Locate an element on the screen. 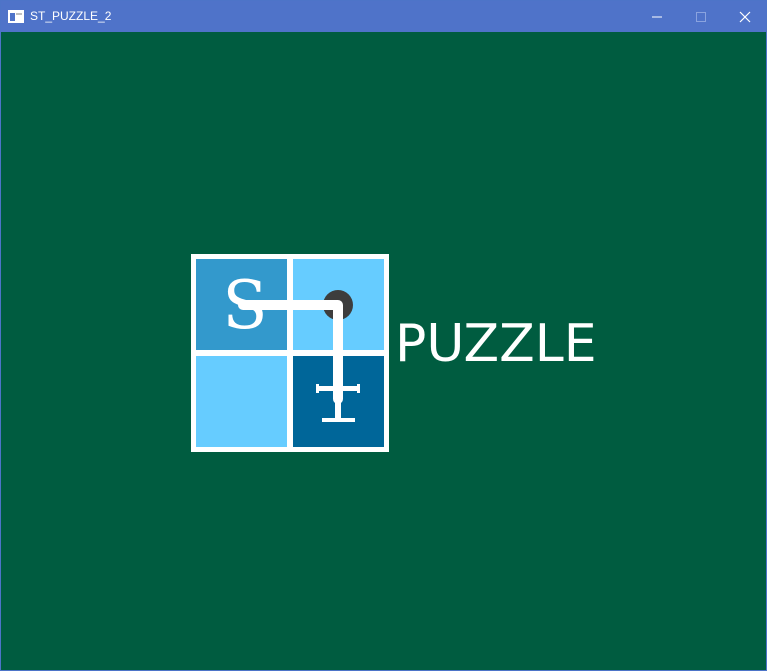  maximize-button is located at coordinates (701, 16).